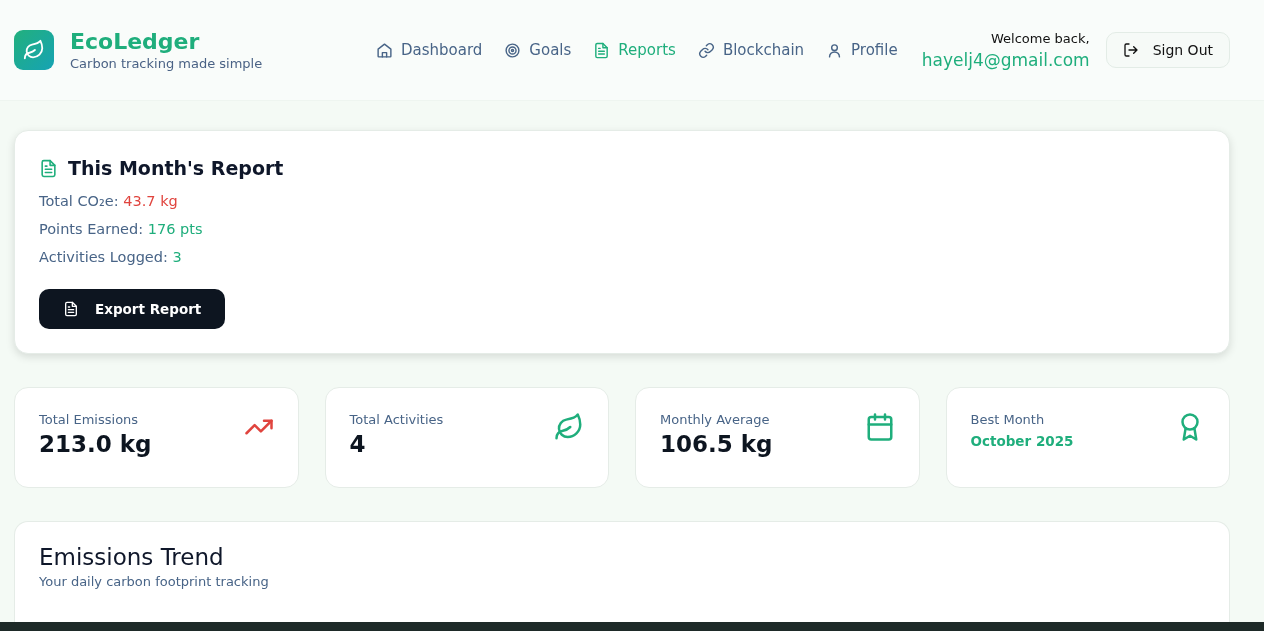 The image size is (1264, 631). I want to click on report-value: 3, so click(177, 257).